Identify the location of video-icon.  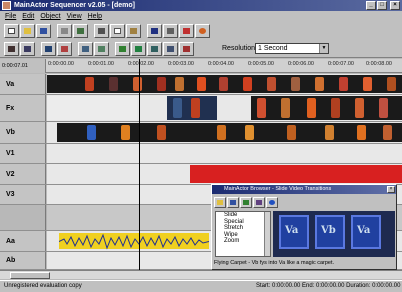
(233, 202).